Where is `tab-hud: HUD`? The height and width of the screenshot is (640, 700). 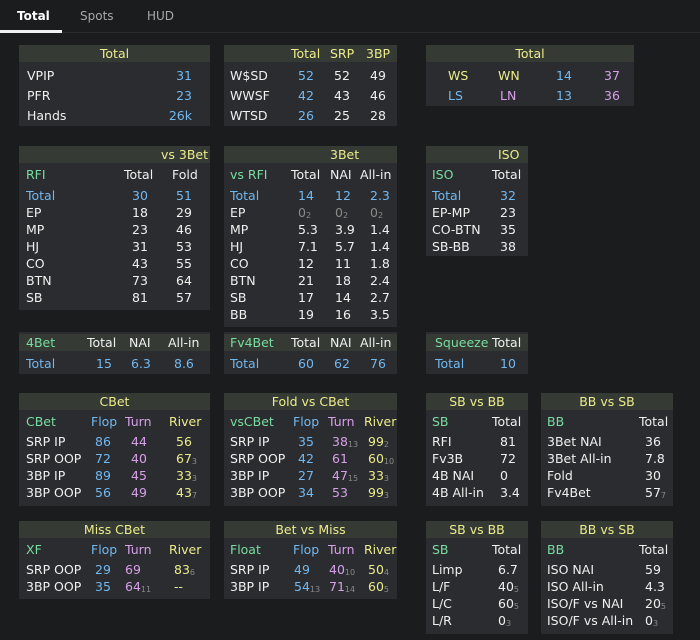
tab-hud: HUD is located at coordinates (160, 16).